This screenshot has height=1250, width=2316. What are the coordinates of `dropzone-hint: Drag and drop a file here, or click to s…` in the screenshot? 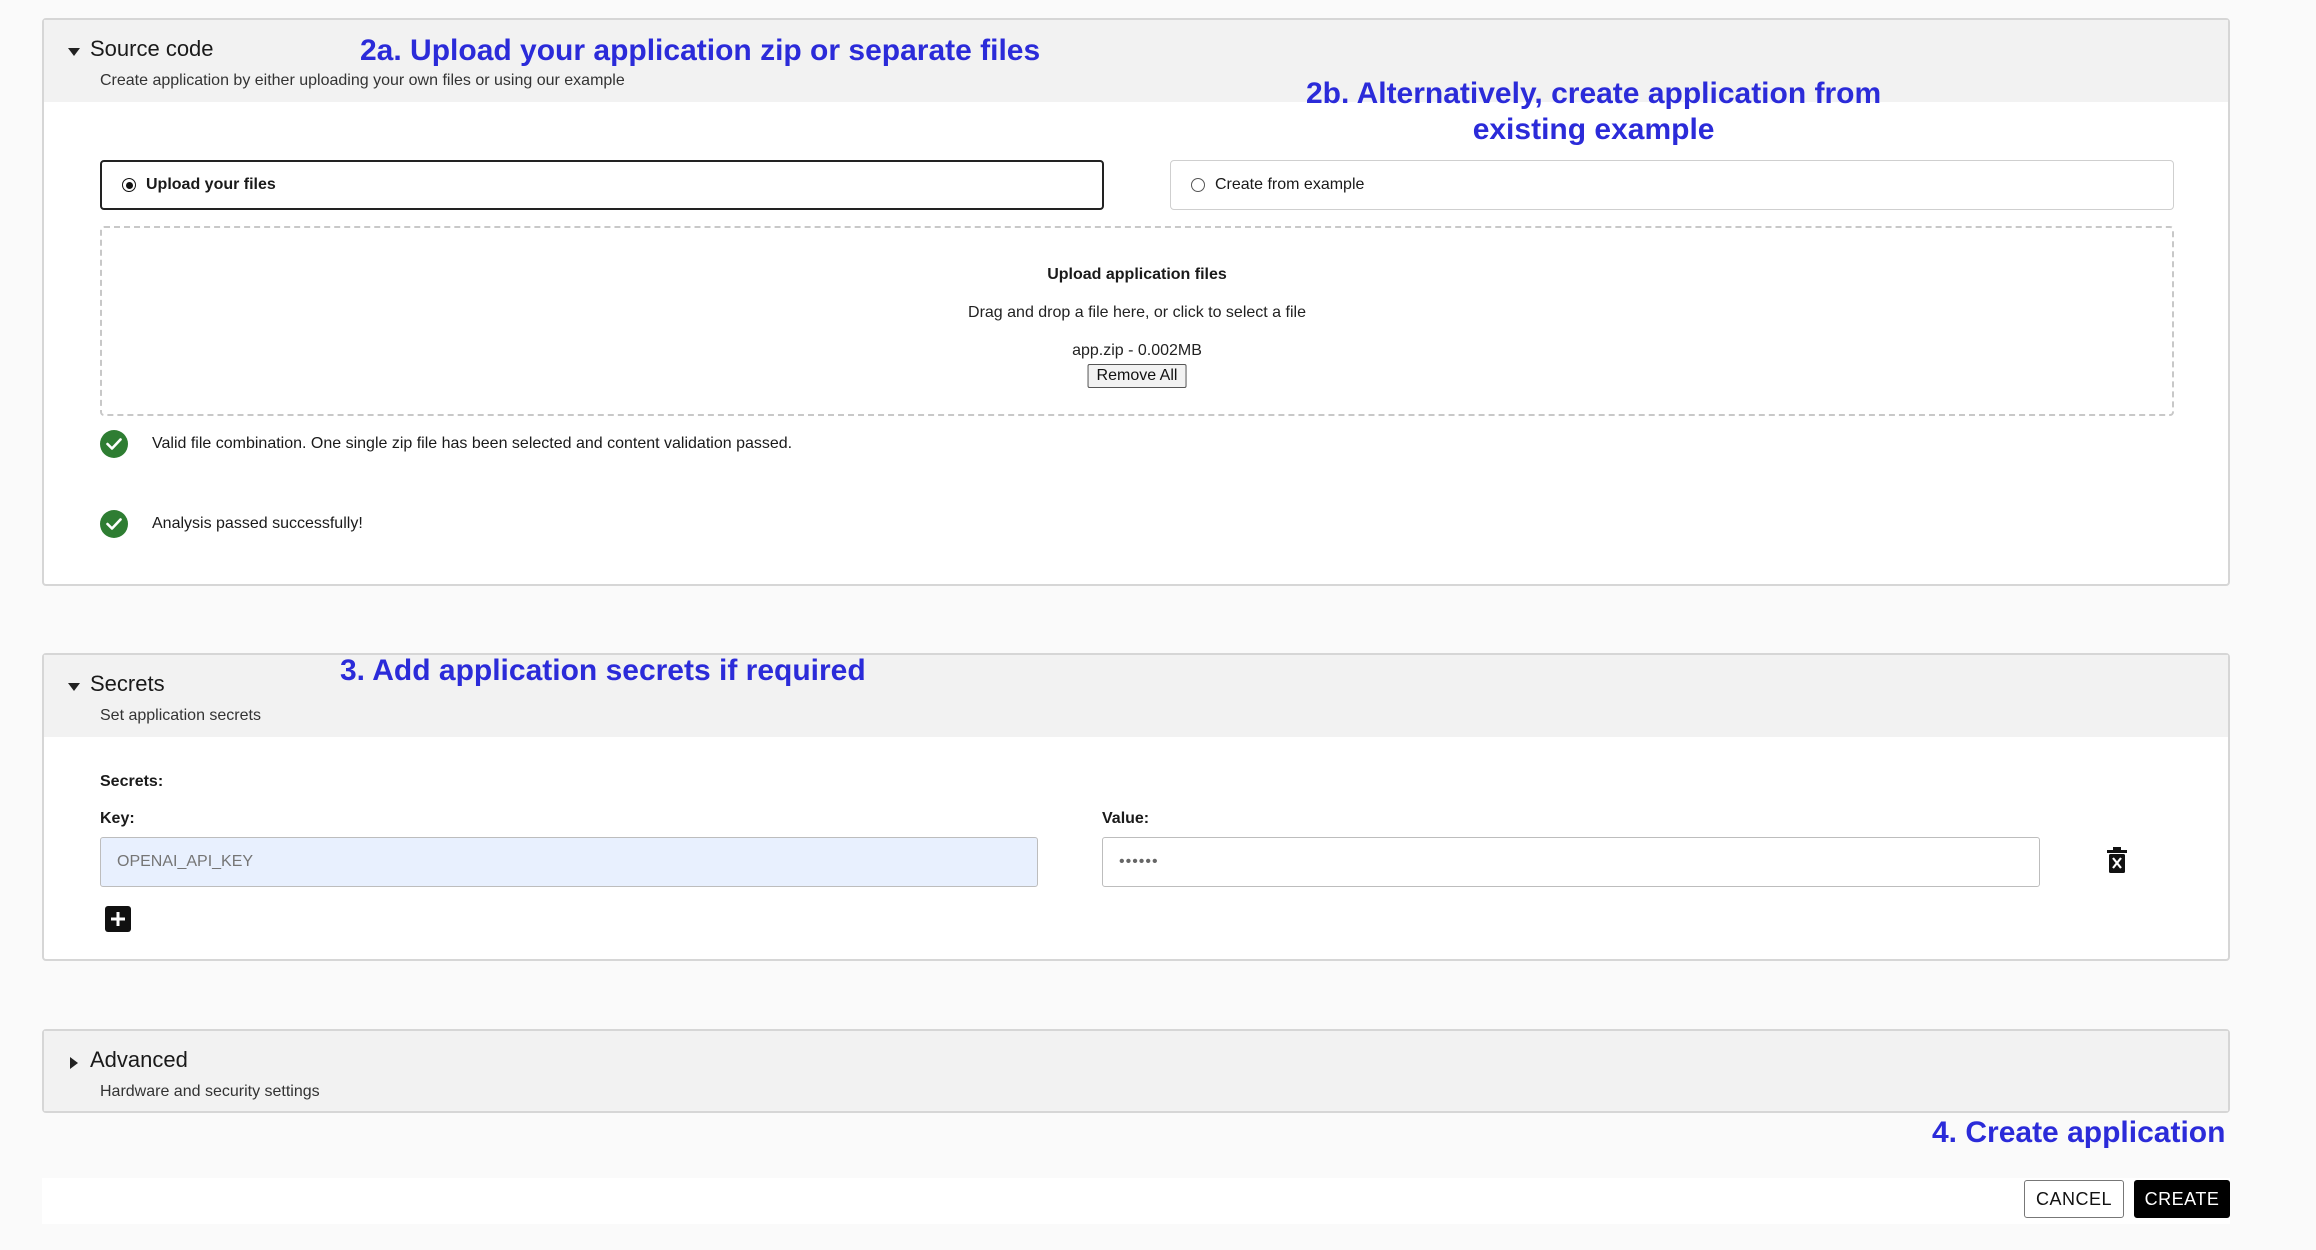 It's located at (1137, 312).